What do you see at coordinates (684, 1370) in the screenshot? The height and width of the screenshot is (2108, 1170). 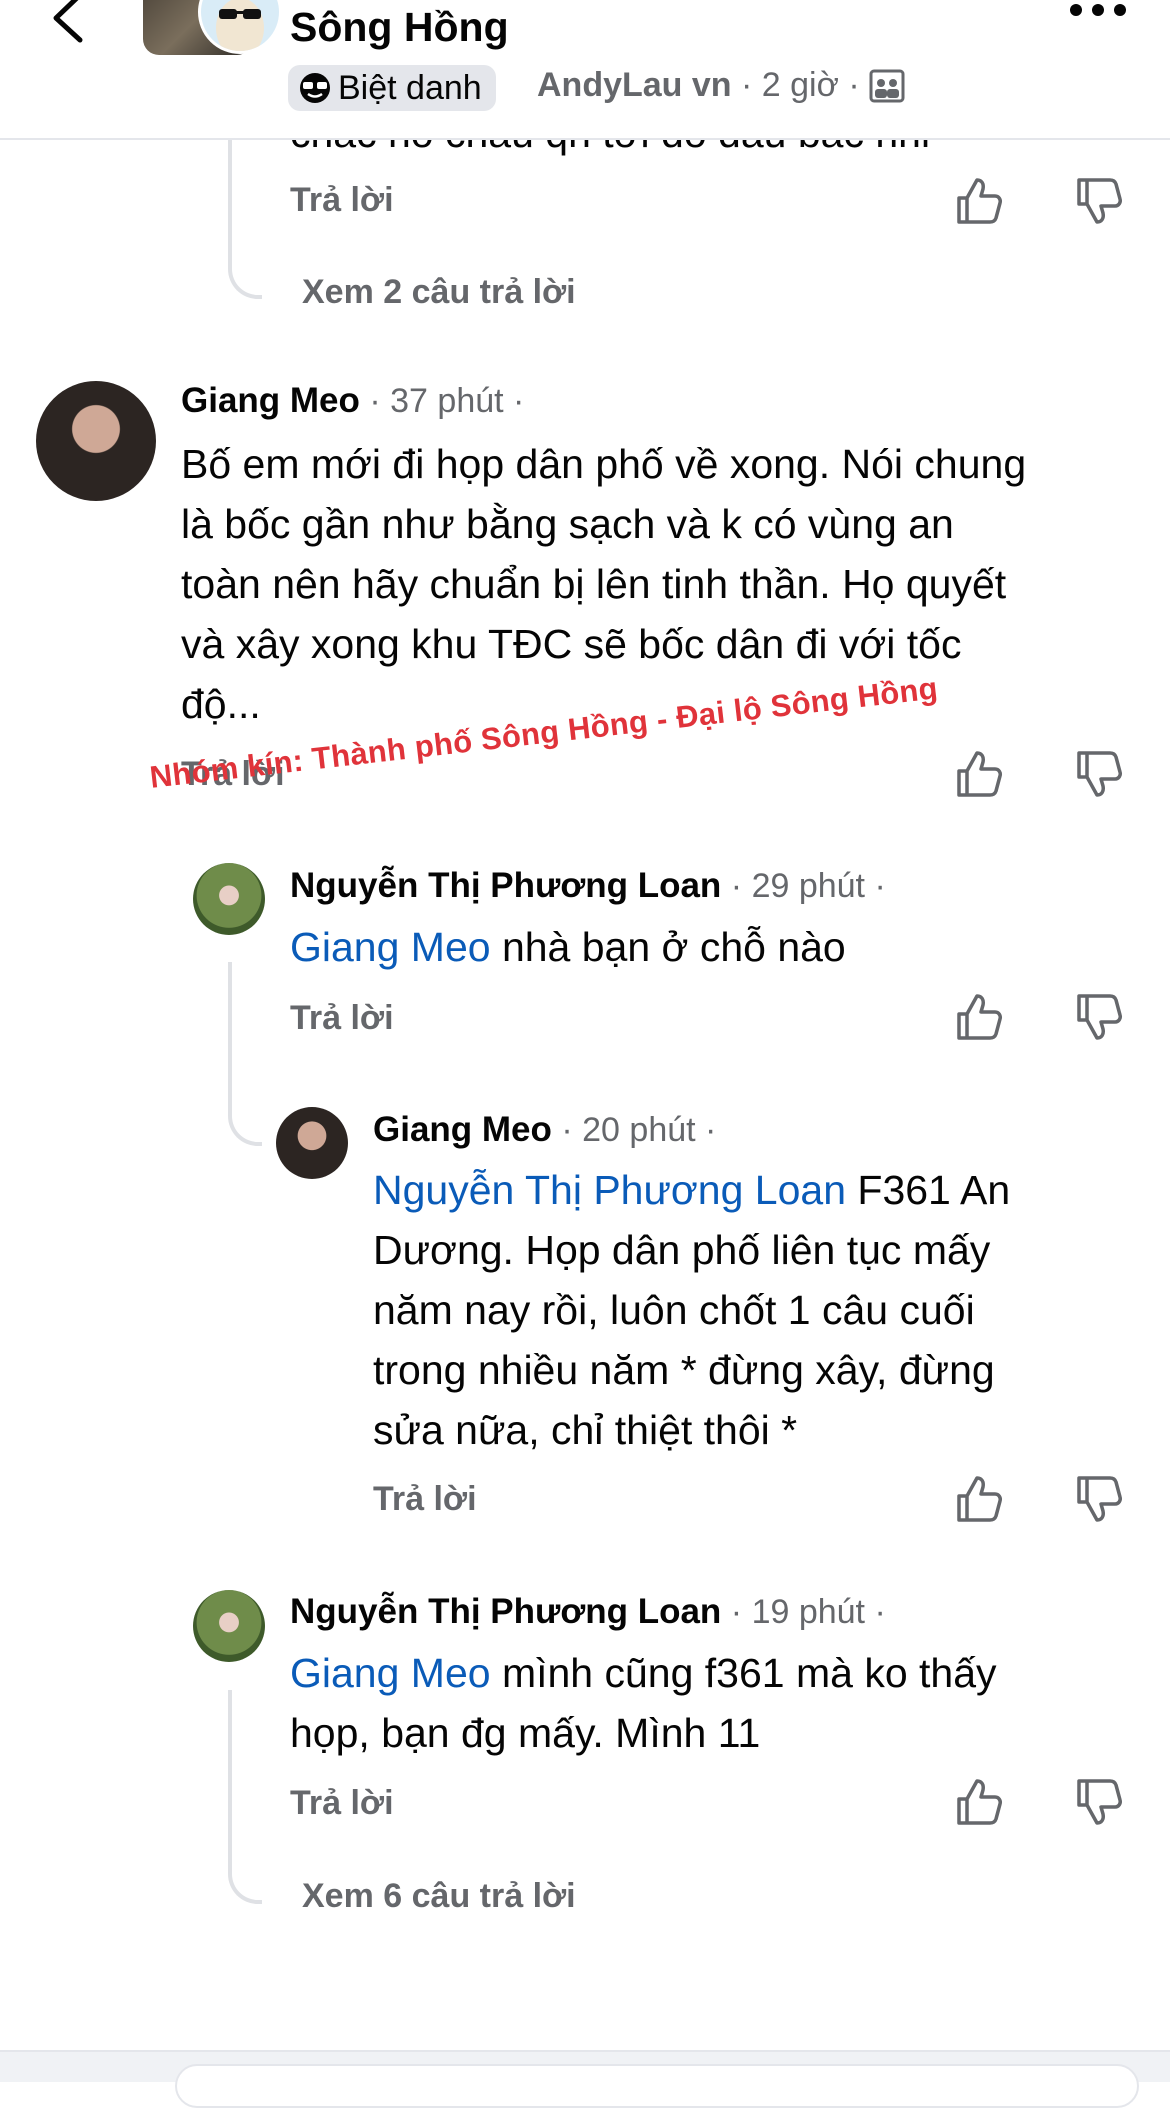 I see `comment-line: trong nhiều năm * đừng xây, đừng` at bounding box center [684, 1370].